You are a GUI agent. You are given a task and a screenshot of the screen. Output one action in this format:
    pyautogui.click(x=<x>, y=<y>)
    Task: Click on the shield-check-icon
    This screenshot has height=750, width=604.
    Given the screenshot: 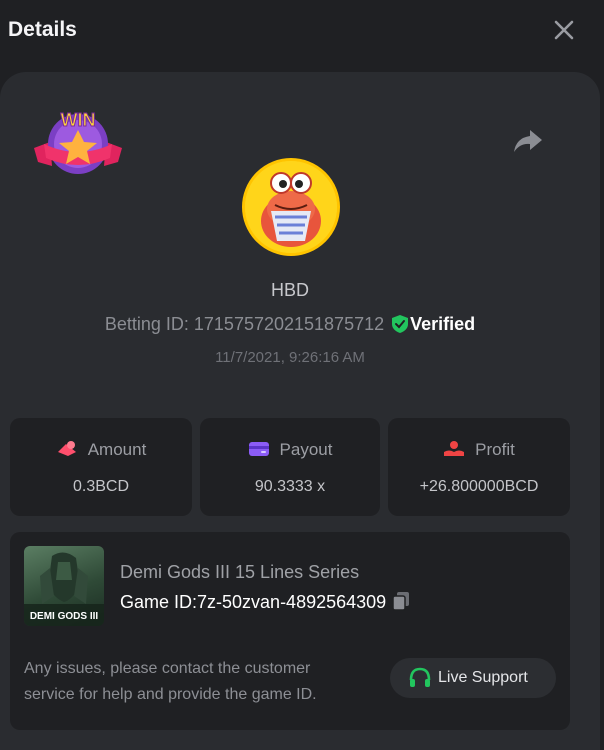 What is the action you would take?
    pyautogui.click(x=400, y=324)
    